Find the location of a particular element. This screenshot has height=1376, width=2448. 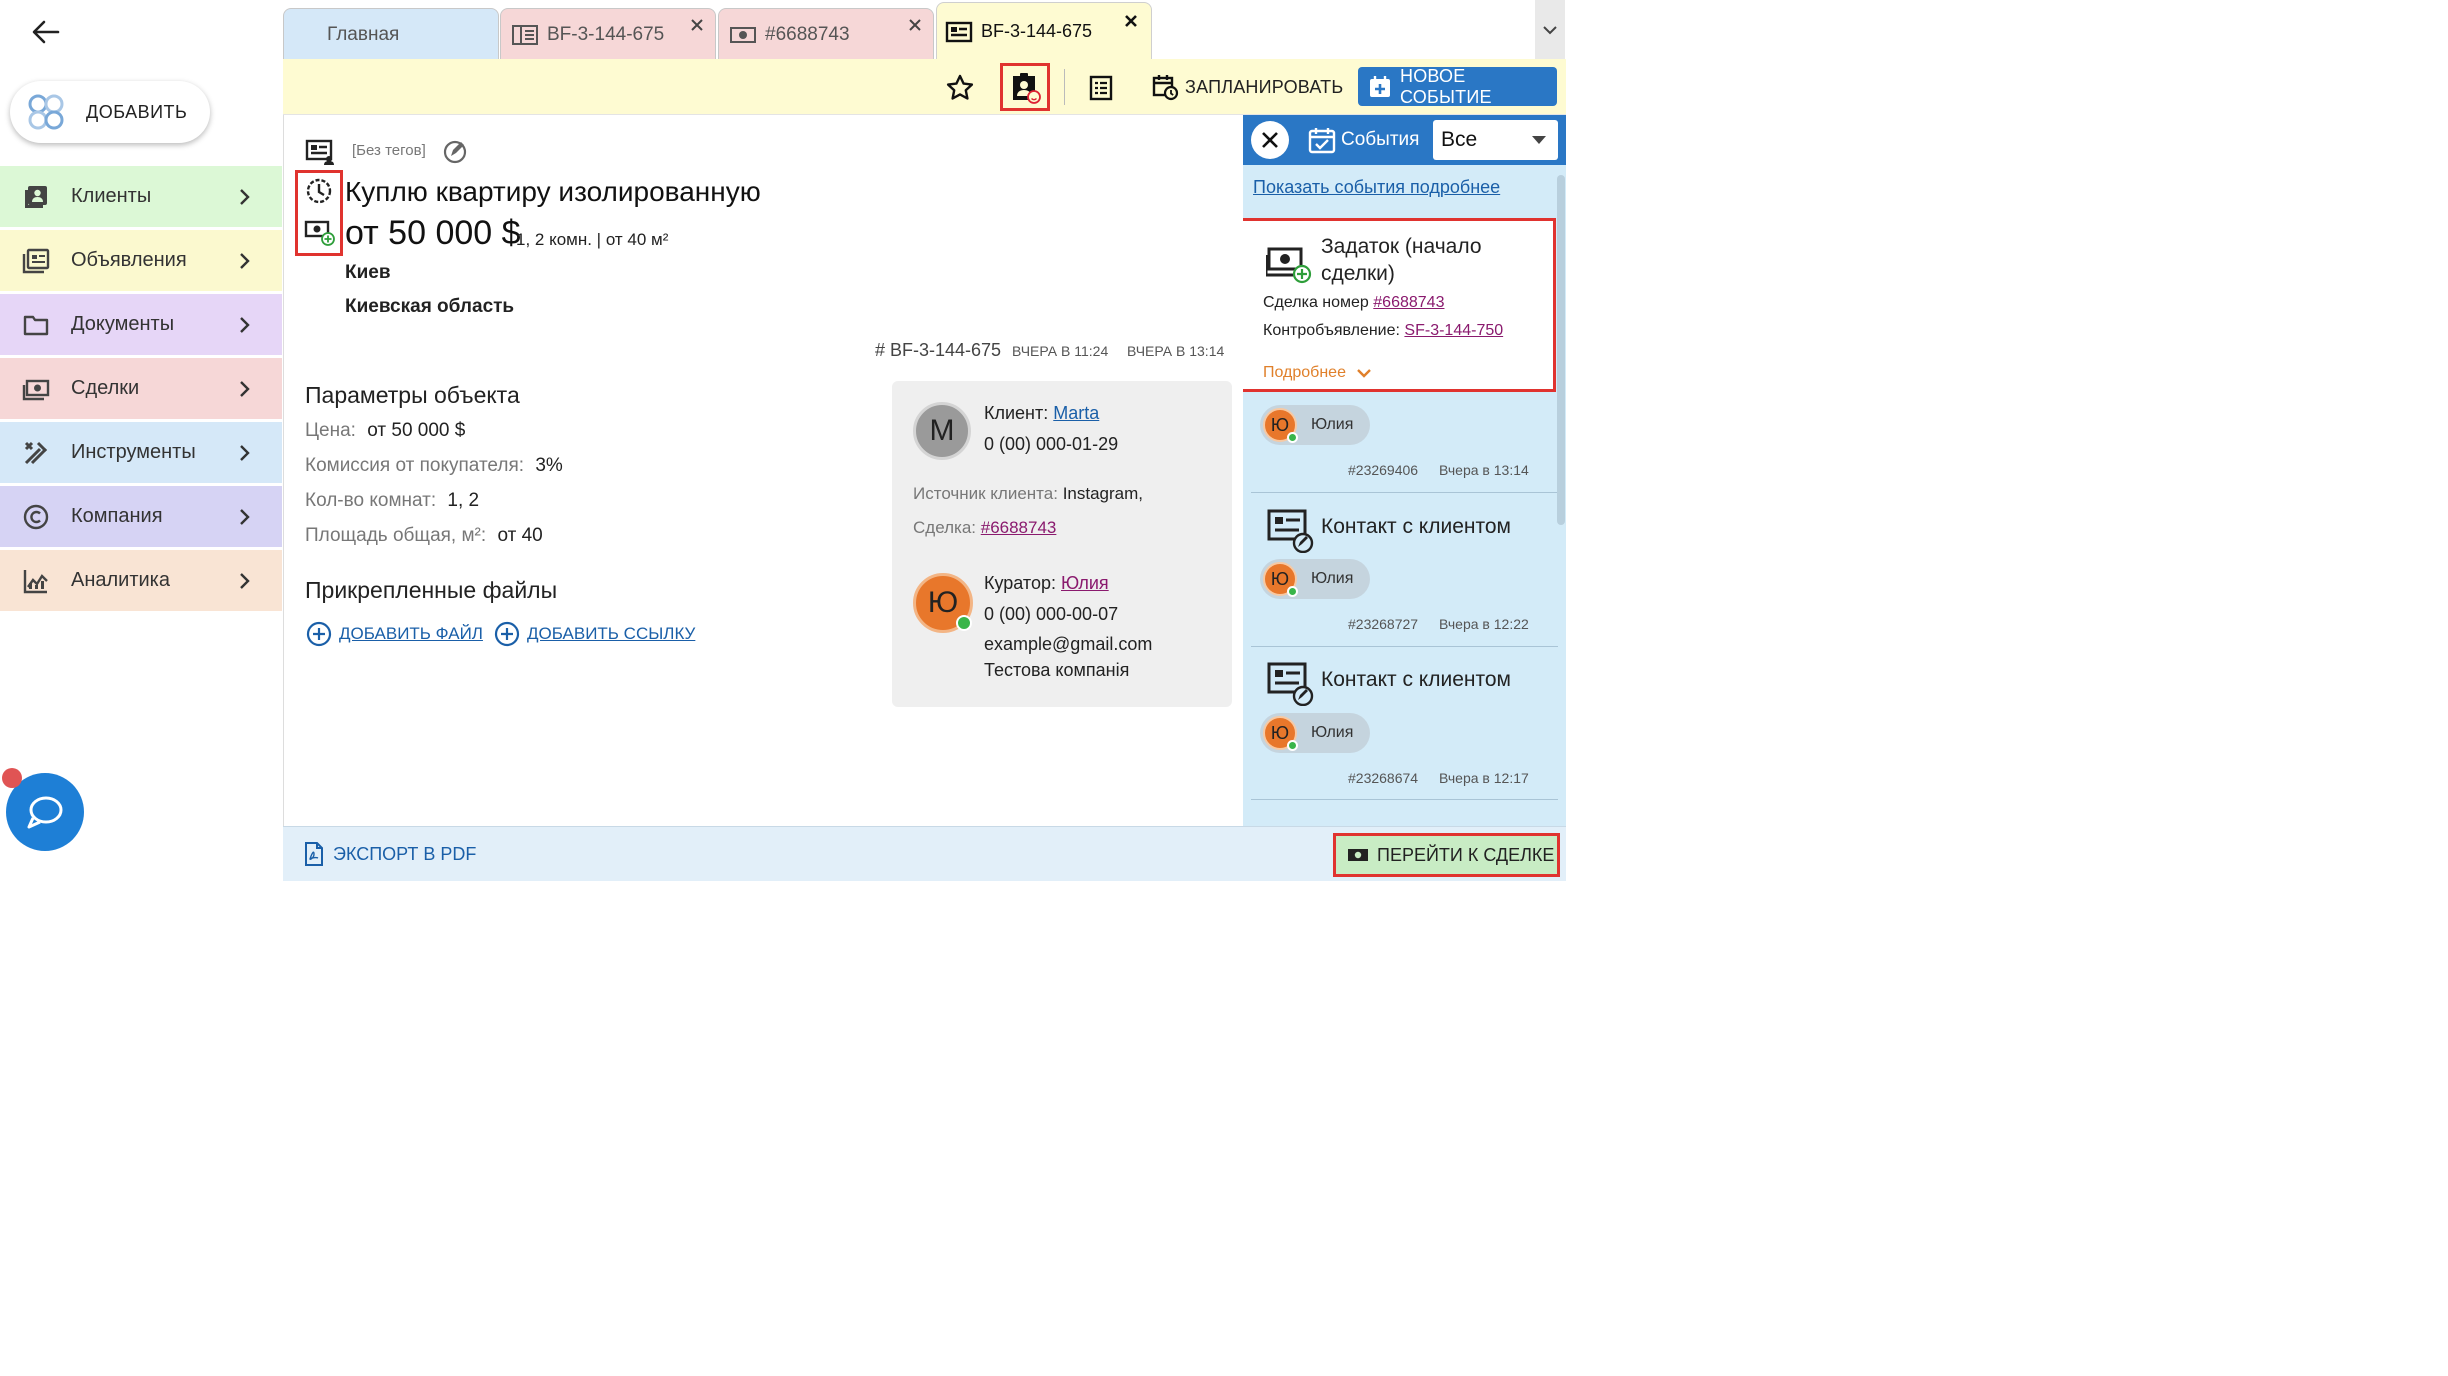

favorite-button is located at coordinates (960, 88).